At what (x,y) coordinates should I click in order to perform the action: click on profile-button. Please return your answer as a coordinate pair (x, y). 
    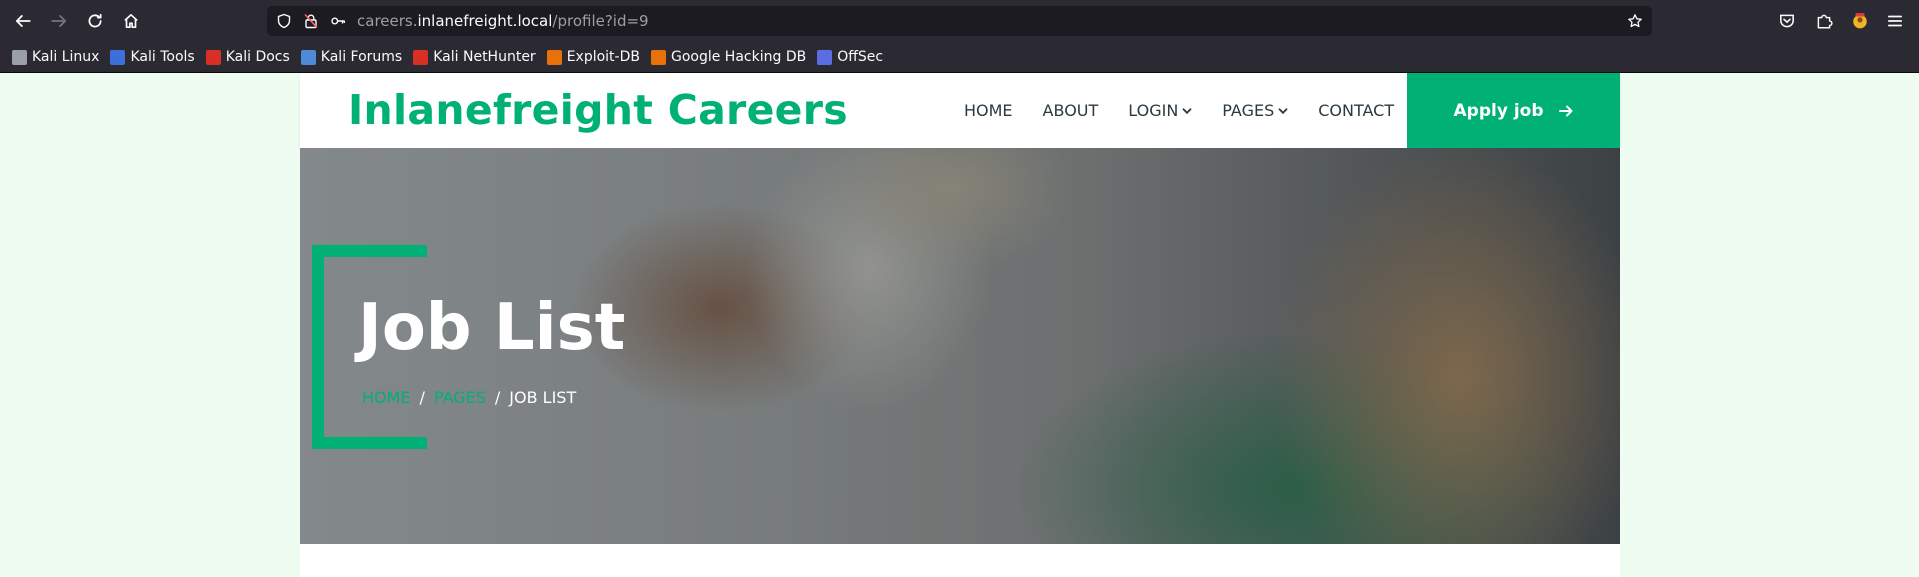
    Looking at the image, I should click on (1860, 21).